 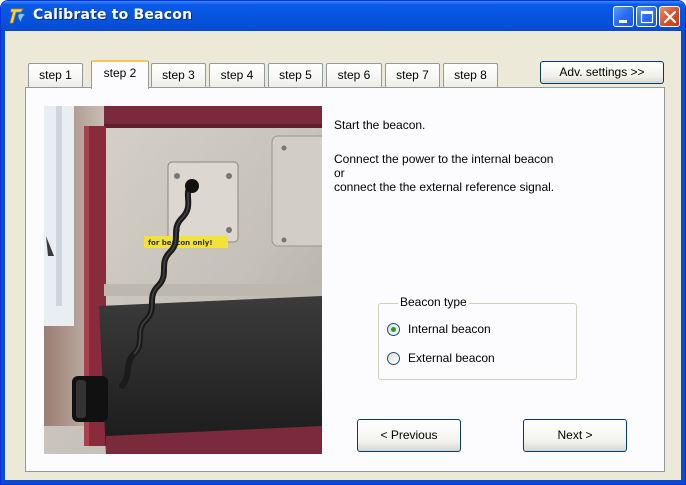 What do you see at coordinates (444, 159) in the screenshot?
I see `instruction-connect-internal: Connect the power to the internal beacon` at bounding box center [444, 159].